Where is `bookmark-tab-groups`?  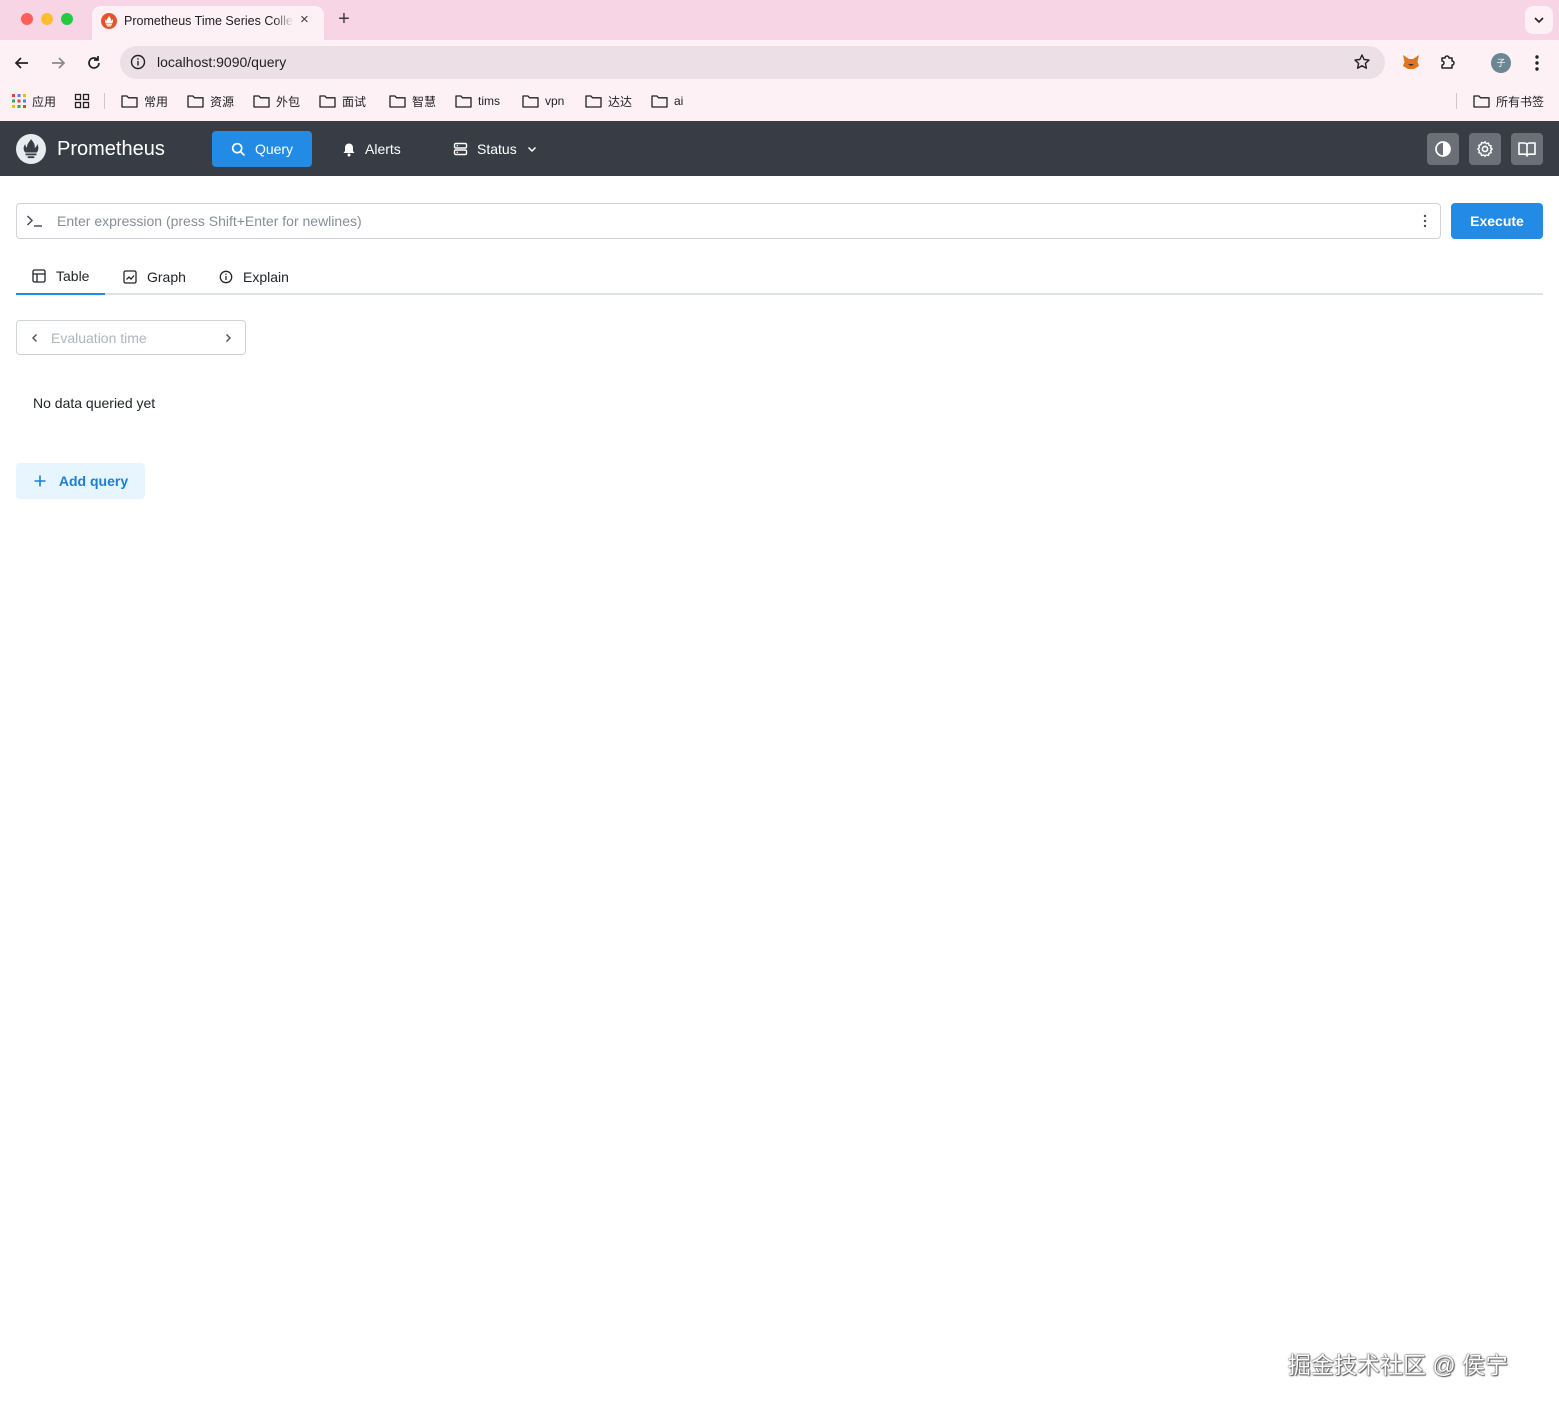
bookmark-tab-groups is located at coordinates (82, 101).